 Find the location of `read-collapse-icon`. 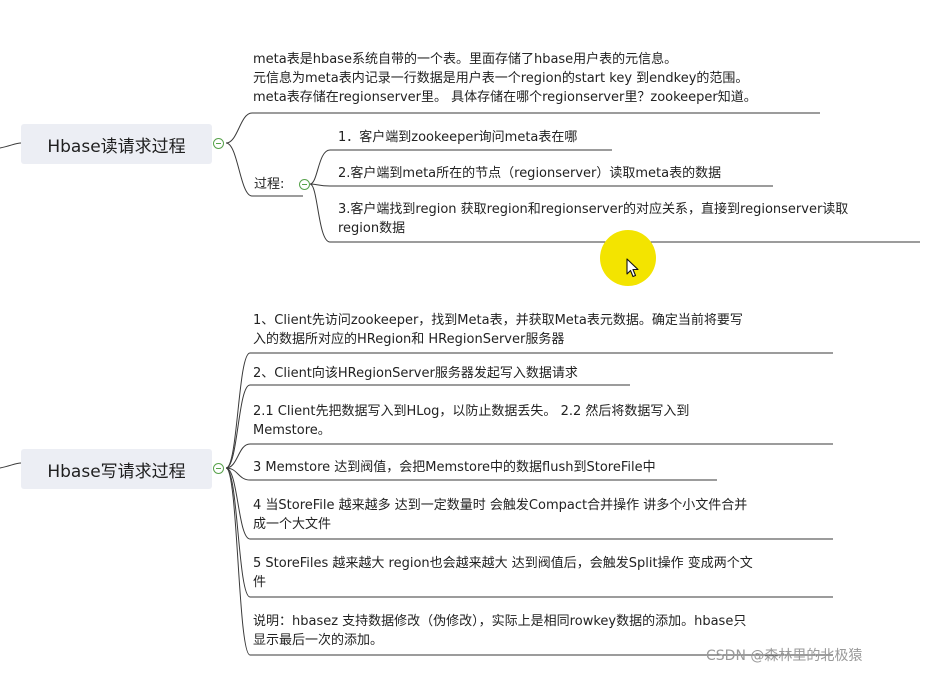

read-collapse-icon is located at coordinates (218, 143).